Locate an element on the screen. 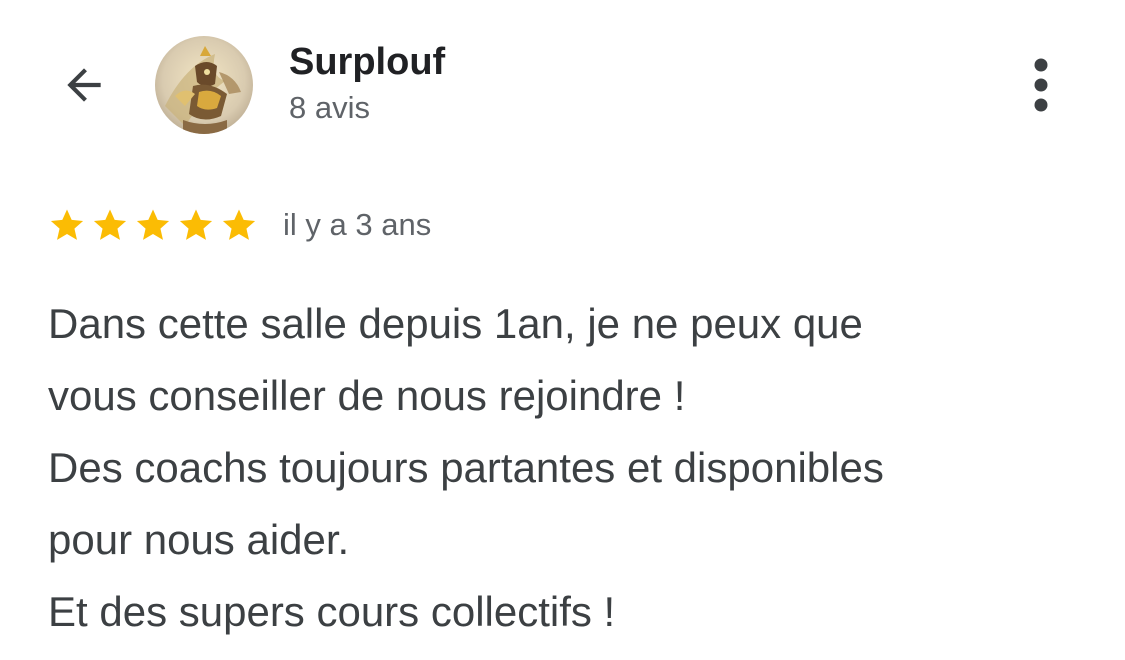 The height and width of the screenshot is (660, 1125). review-date: il y a 3 ans is located at coordinates (357, 224).